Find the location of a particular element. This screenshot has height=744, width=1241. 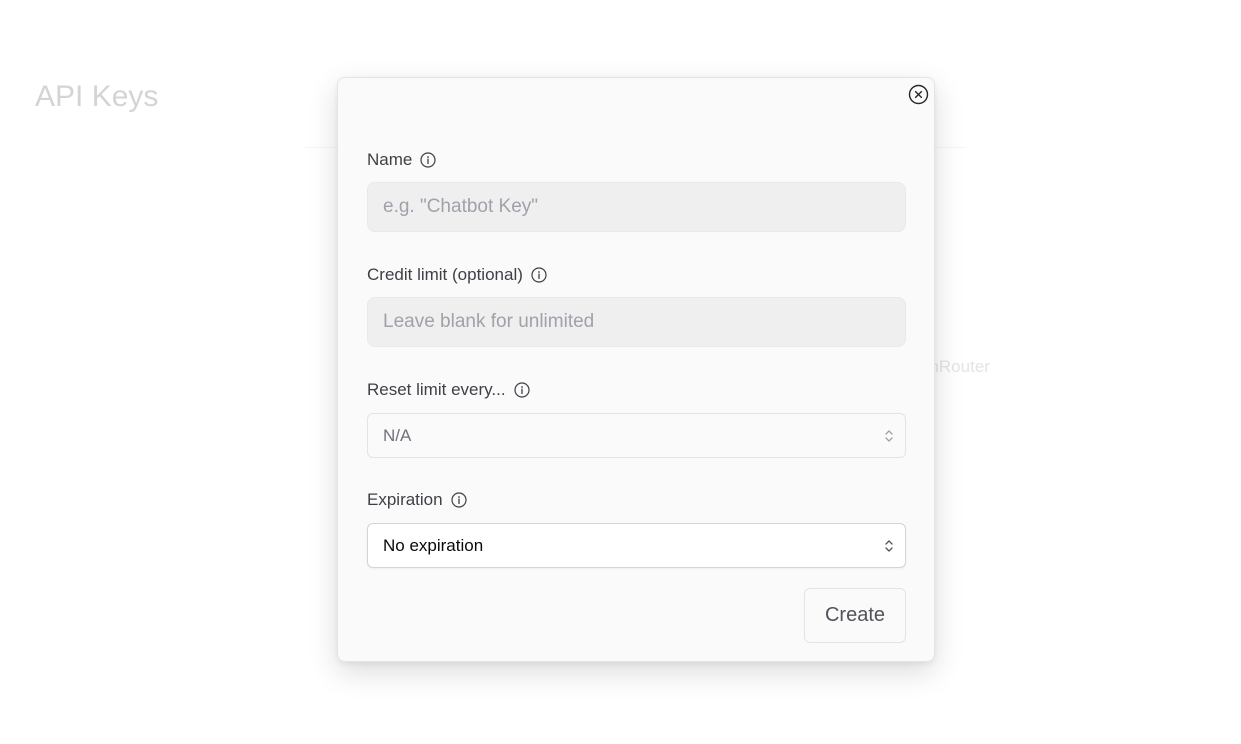

expiration-label: Expiration is located at coordinates (417, 500).